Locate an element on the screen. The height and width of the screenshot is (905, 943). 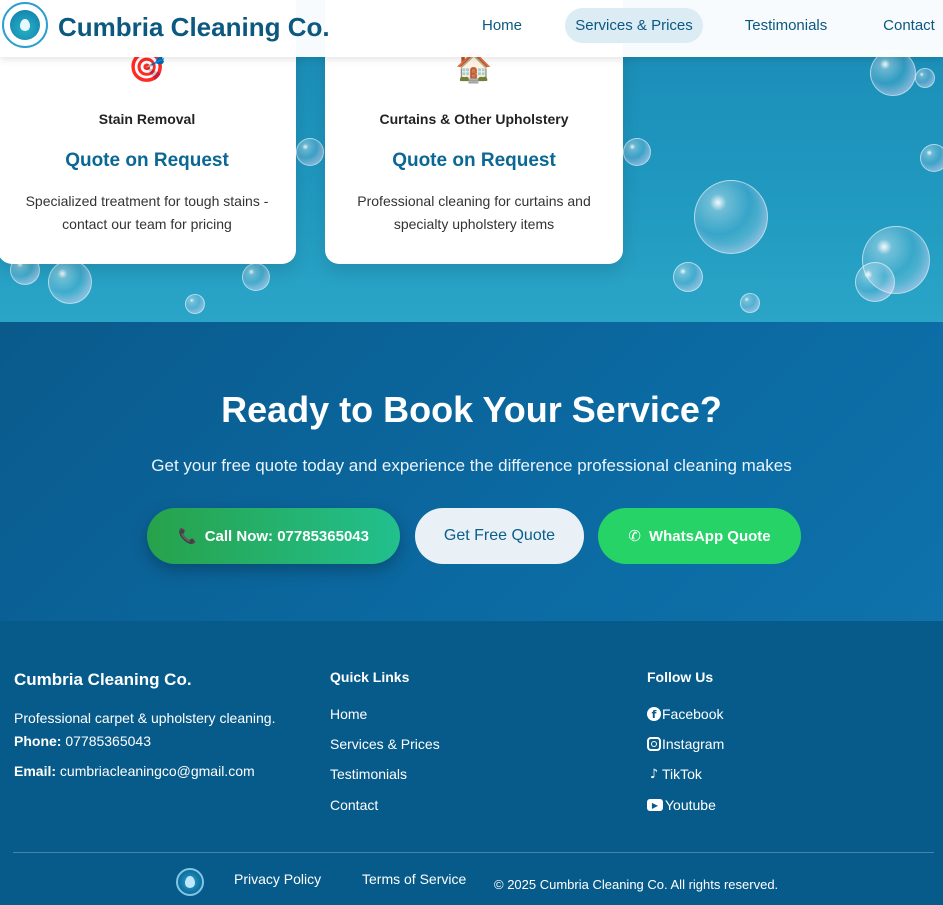
social-link-instagram: Instagram is located at coordinates (685, 744).